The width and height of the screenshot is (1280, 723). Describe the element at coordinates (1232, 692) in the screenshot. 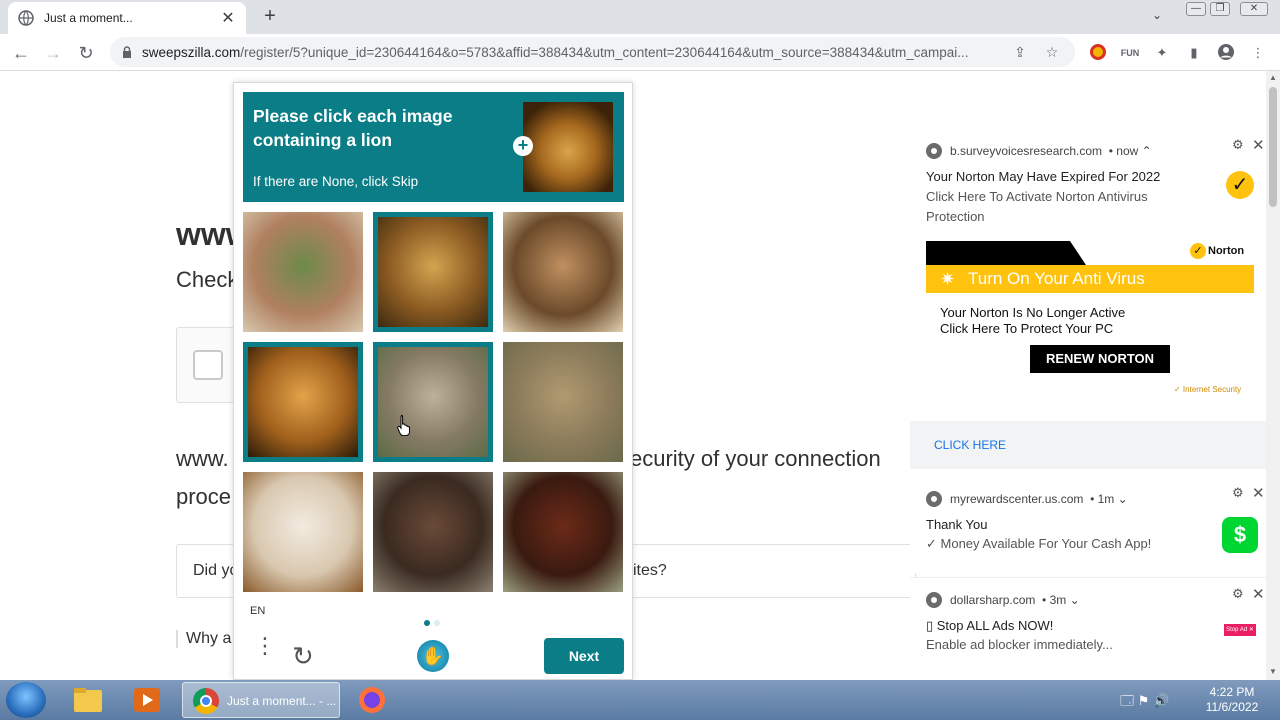

I see `clock-time: 4:22 PM` at that location.